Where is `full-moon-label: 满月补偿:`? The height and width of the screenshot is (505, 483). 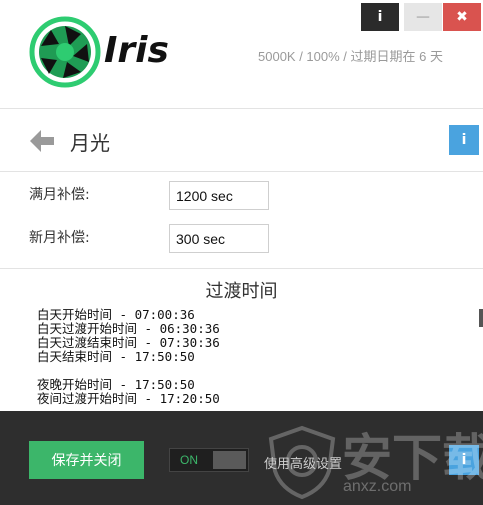 full-moon-label: 满月补偿: is located at coordinates (59, 195).